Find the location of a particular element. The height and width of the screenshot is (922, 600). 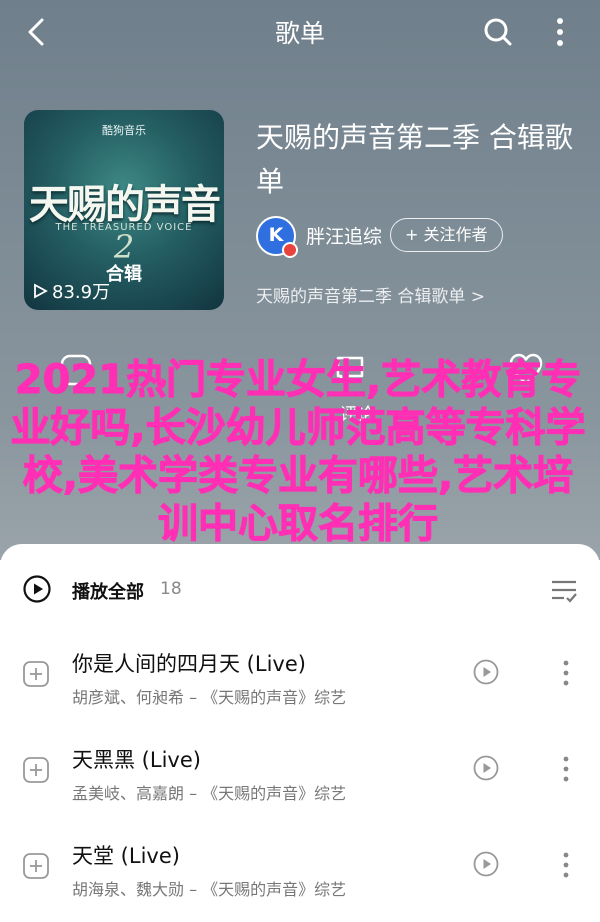

list-item: 你是人间的四月天 (Live) 胡彦斌、何昶希 – 《天赐的声音》综艺 is located at coordinates (300, 682).